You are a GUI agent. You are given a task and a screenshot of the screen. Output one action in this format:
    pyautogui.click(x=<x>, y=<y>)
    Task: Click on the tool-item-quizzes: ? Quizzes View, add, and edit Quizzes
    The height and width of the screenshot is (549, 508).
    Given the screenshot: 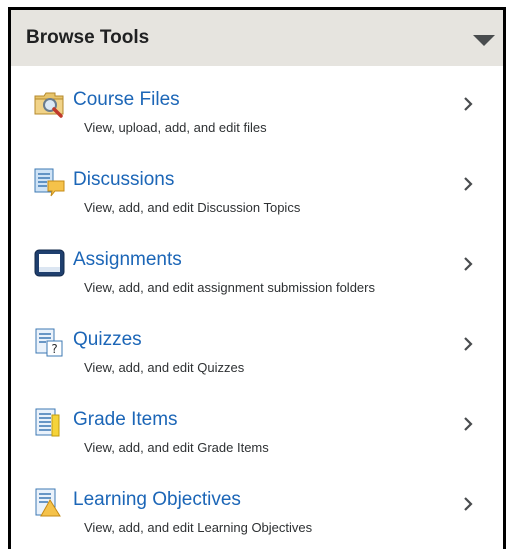 What is the action you would take?
    pyautogui.click(x=257, y=346)
    